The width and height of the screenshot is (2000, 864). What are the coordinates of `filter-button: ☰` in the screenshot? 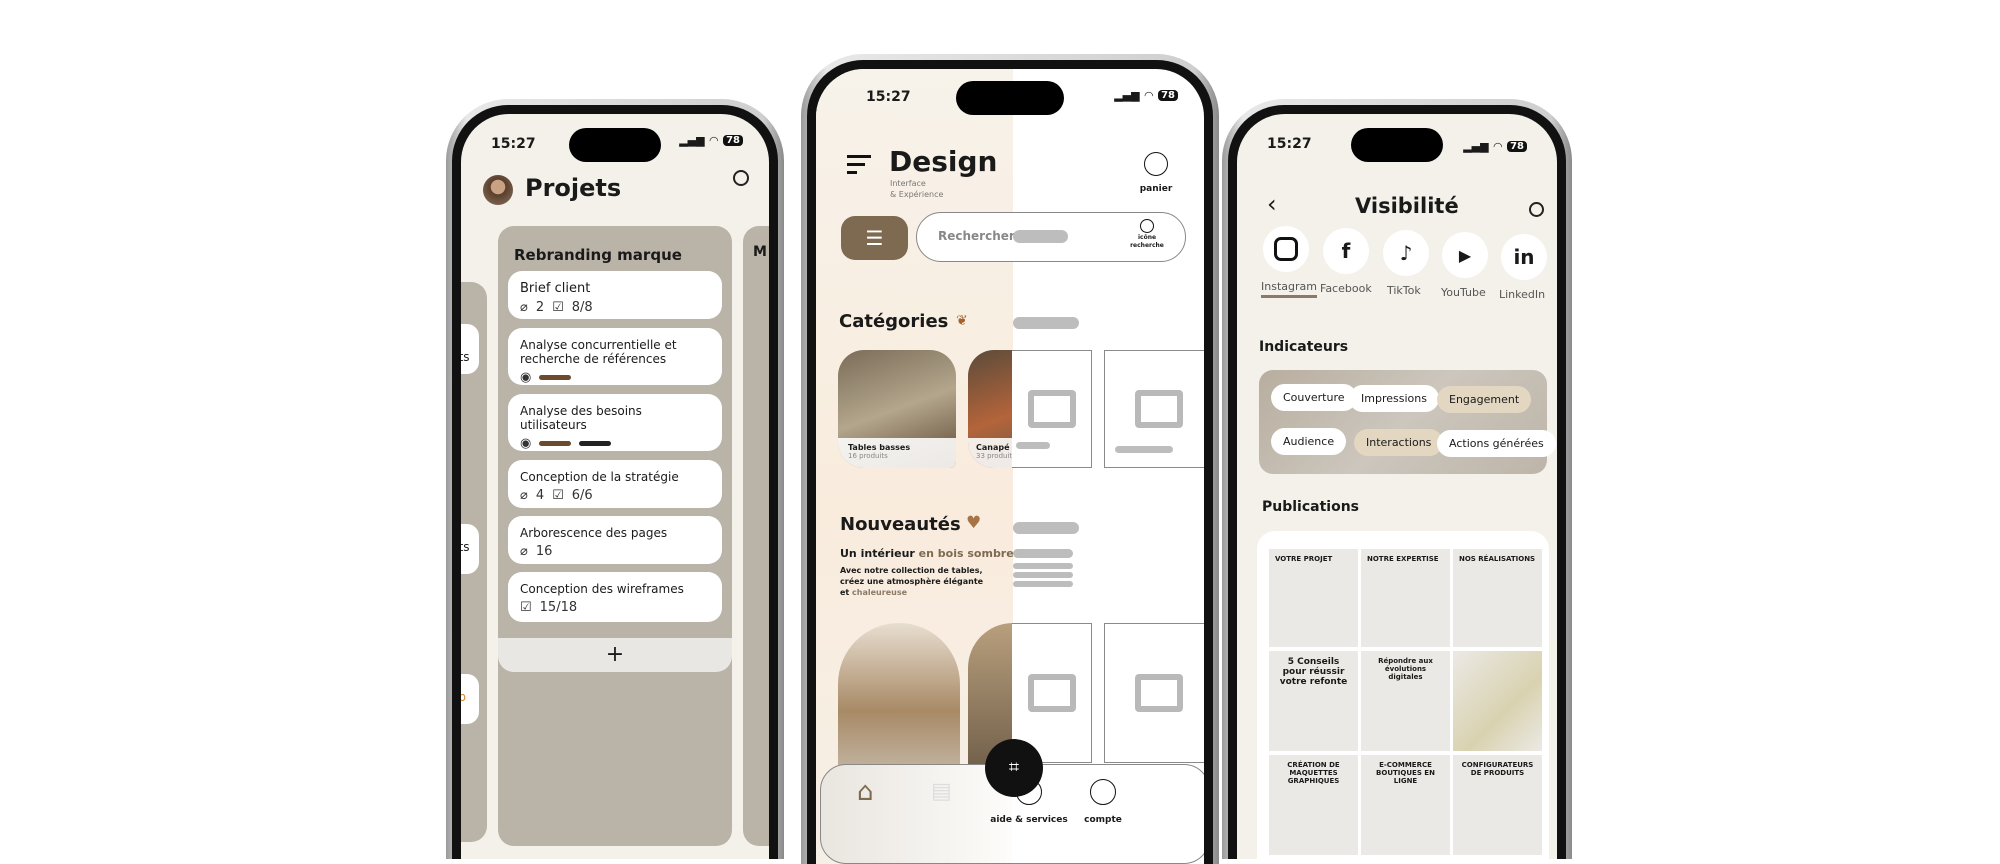 It's located at (874, 238).